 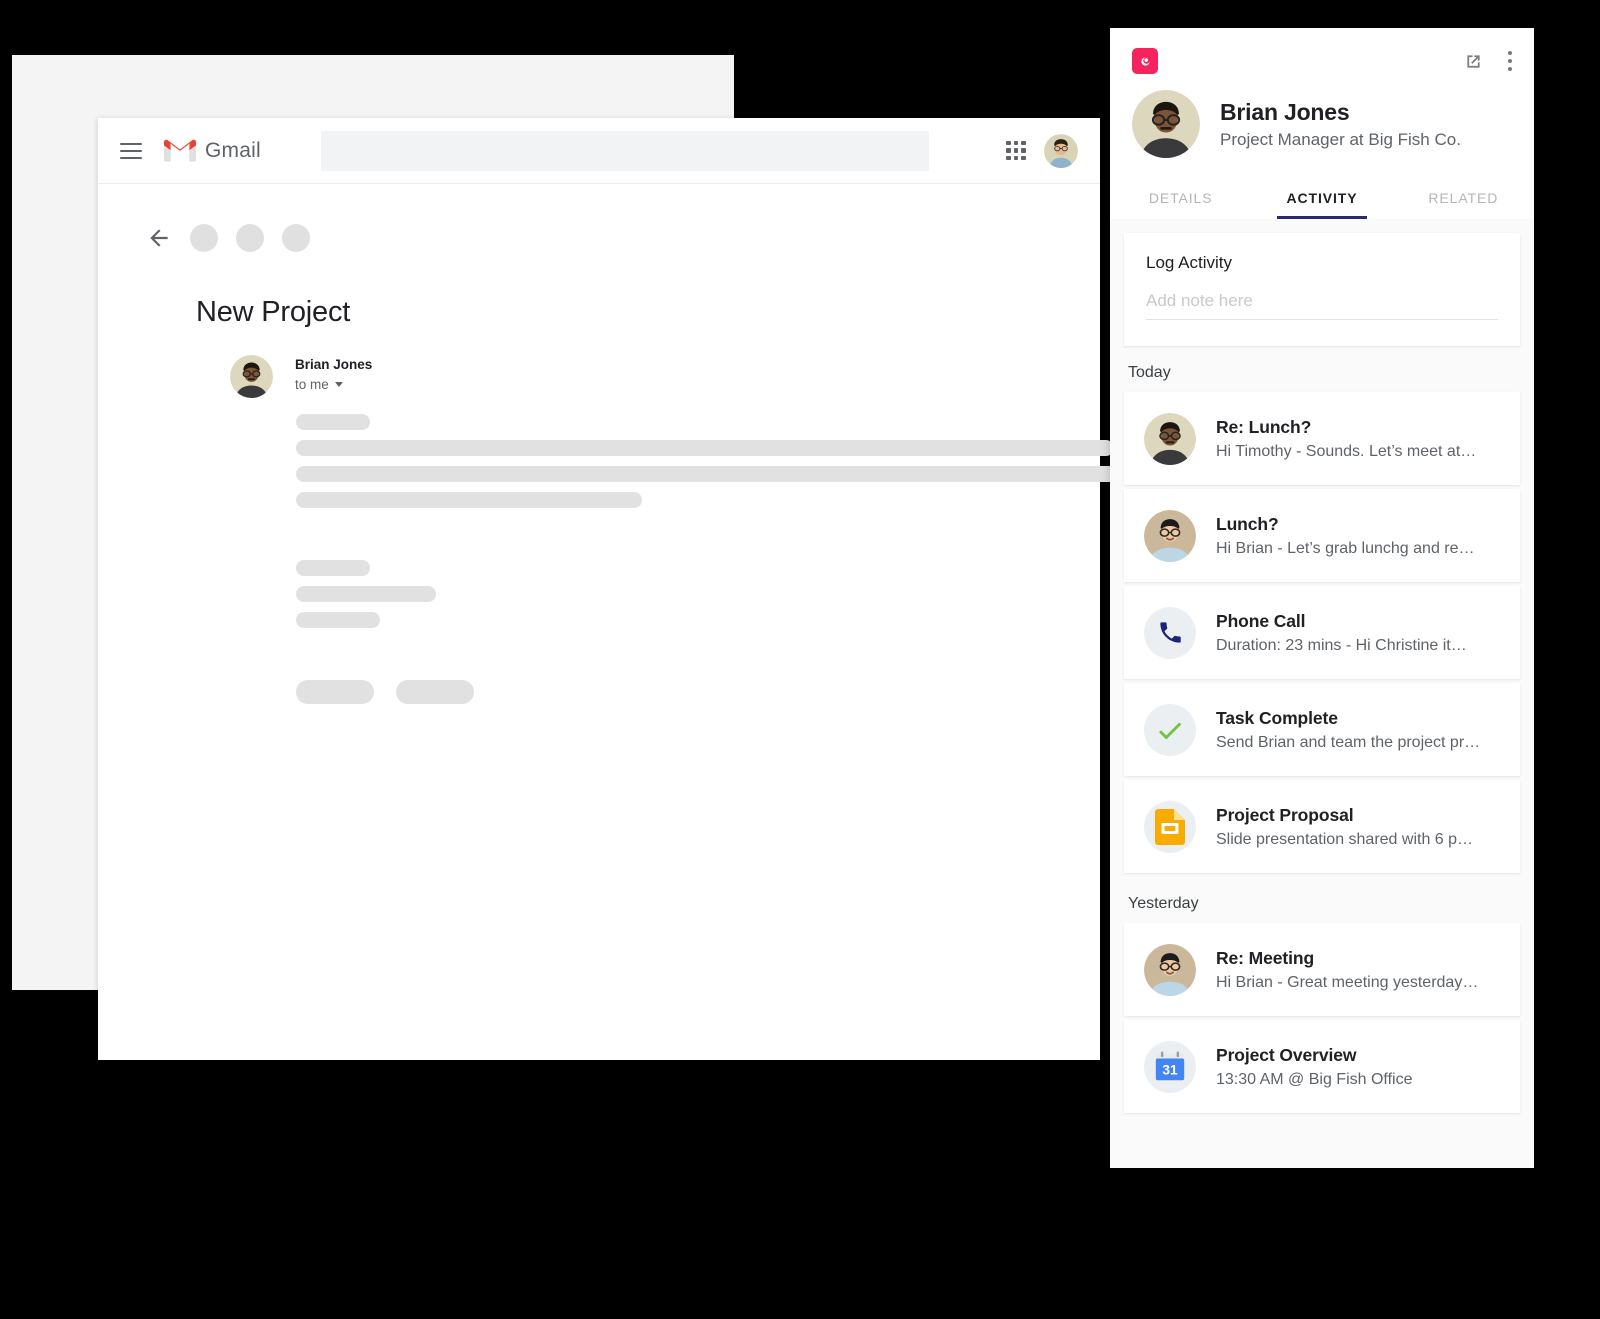 I want to click on activity-group-label: Today, so click(x=1149, y=372).